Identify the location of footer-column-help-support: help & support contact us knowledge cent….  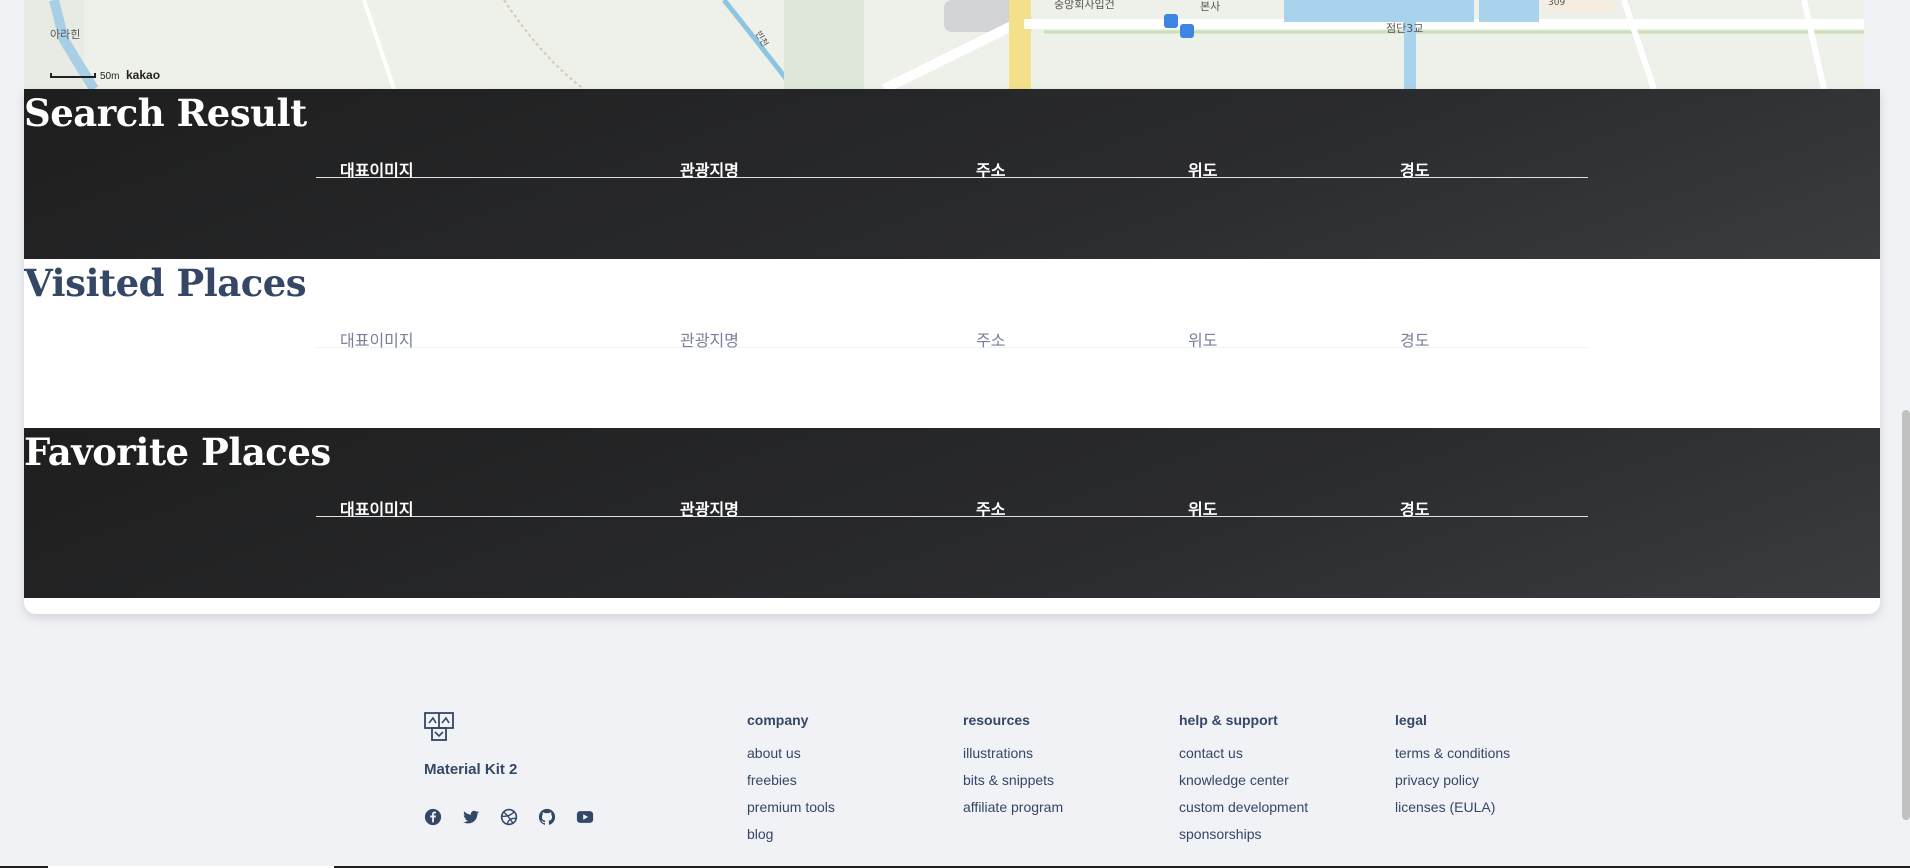
(1243, 780).